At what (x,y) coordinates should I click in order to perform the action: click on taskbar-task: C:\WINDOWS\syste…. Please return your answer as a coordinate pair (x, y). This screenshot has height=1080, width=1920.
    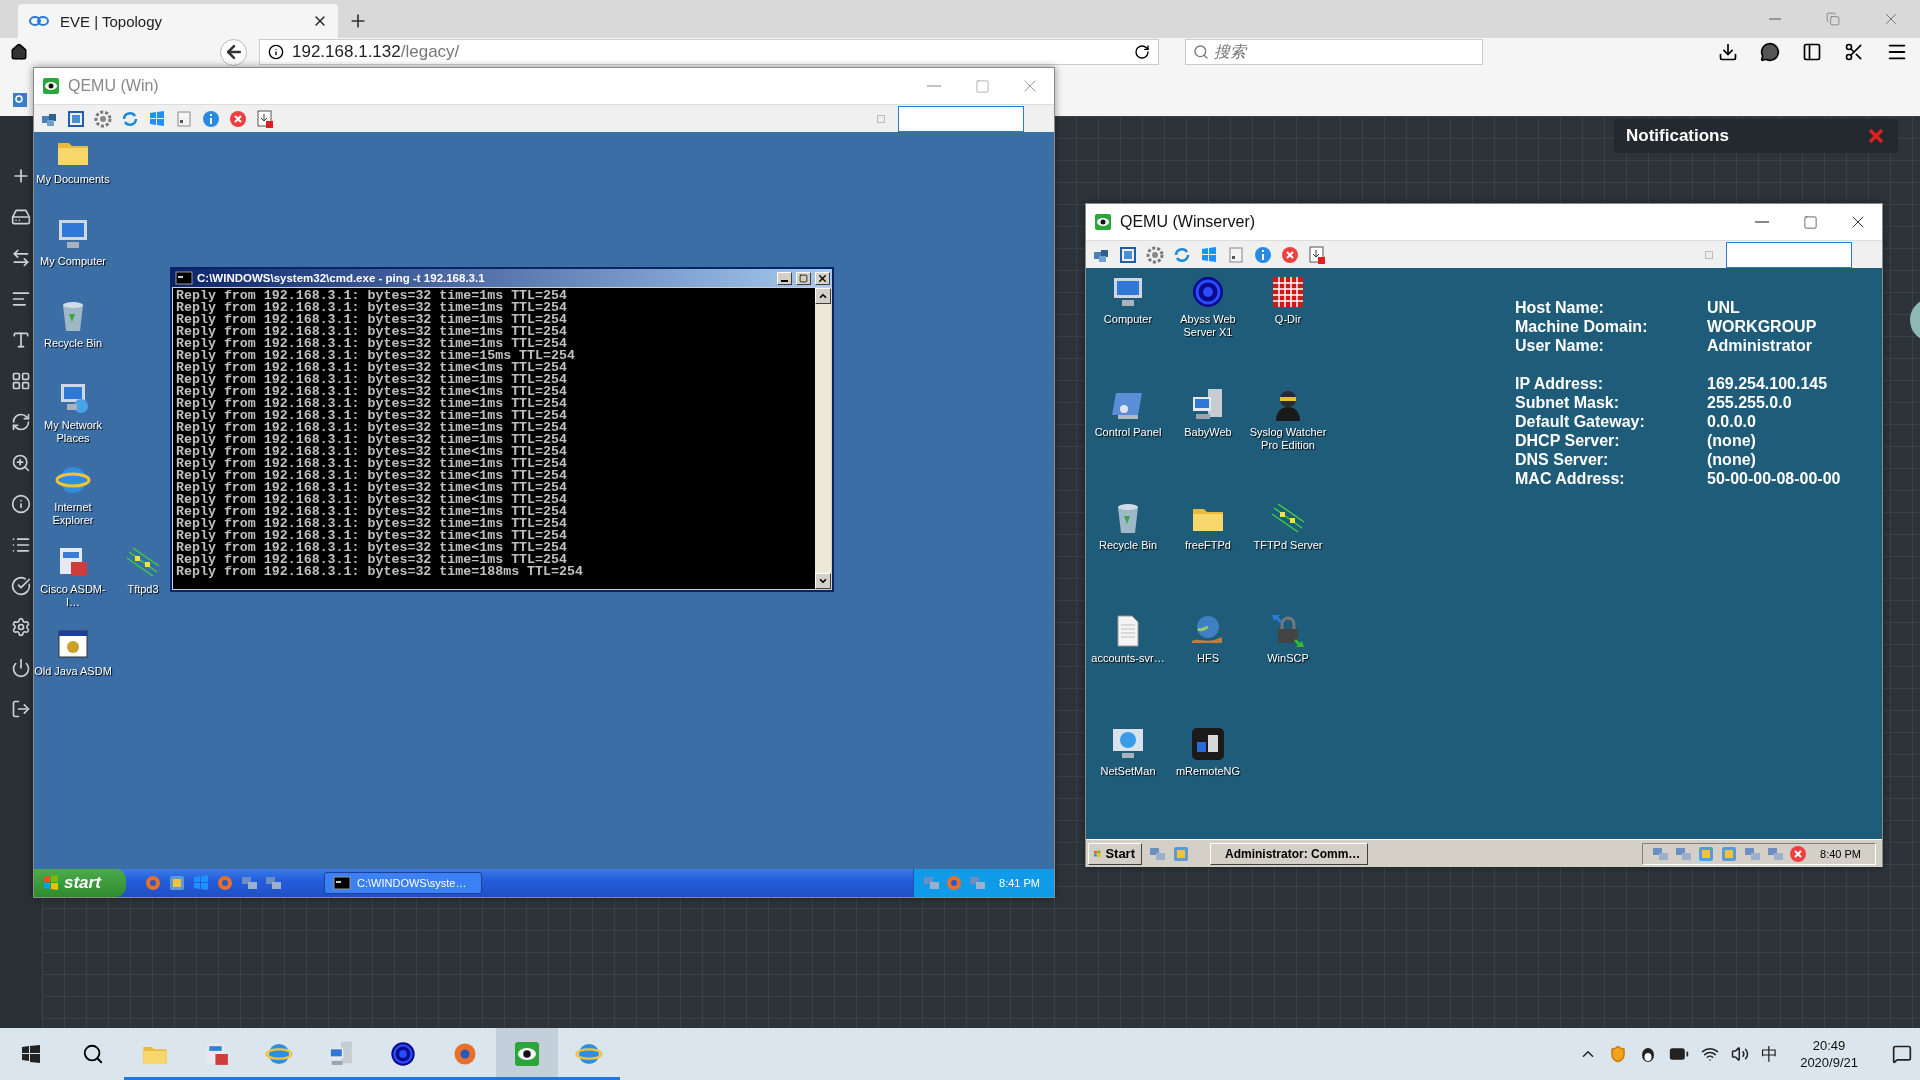
    Looking at the image, I should click on (403, 883).